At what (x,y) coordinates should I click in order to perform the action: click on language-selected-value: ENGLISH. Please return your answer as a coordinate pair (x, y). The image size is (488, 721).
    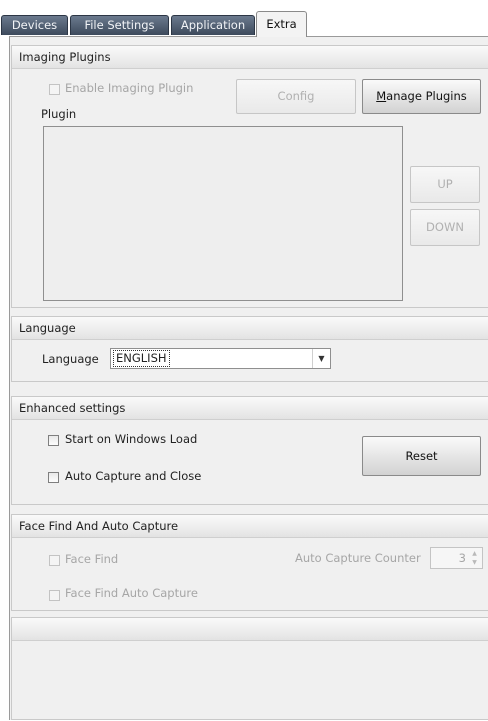
    Looking at the image, I should click on (141, 358).